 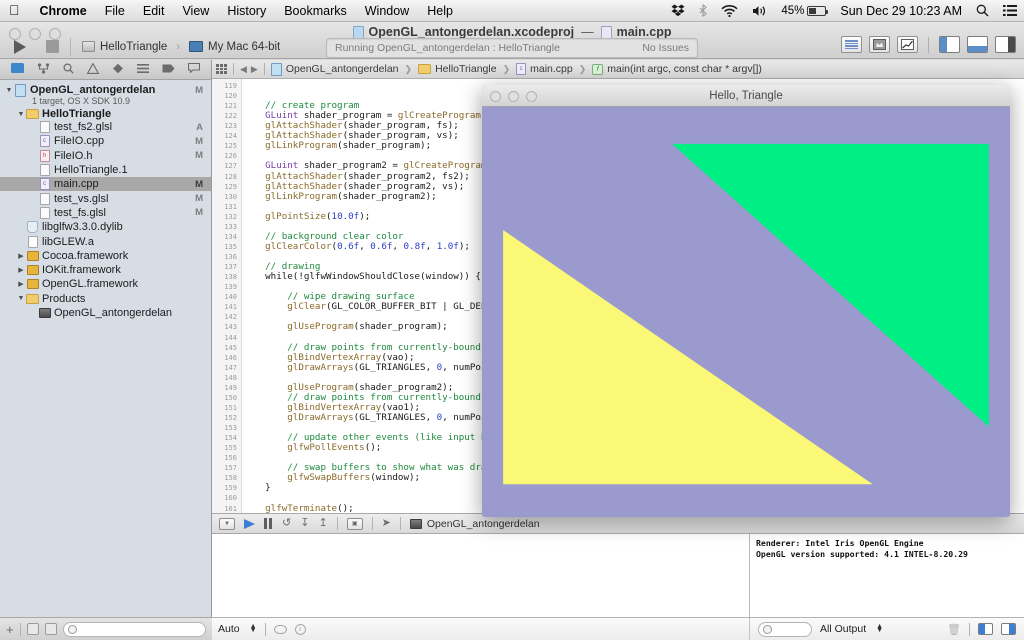 What do you see at coordinates (901, 11) in the screenshot?
I see `menubar-clock: Sun Dec 29 10:23 AM` at bounding box center [901, 11].